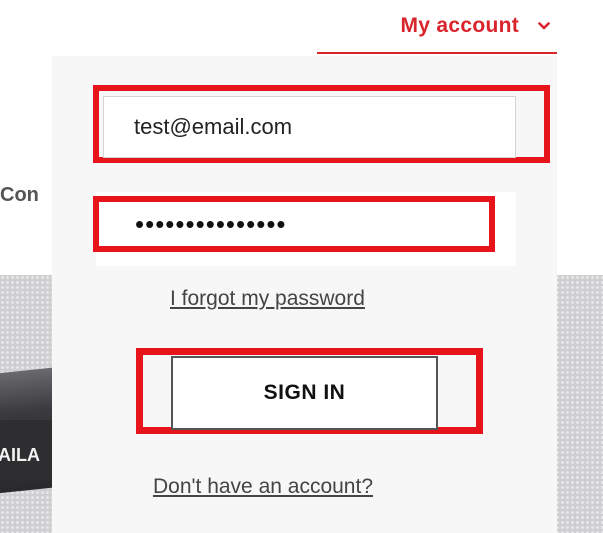  I want to click on create-account-link: Don't have an account?, so click(263, 487).